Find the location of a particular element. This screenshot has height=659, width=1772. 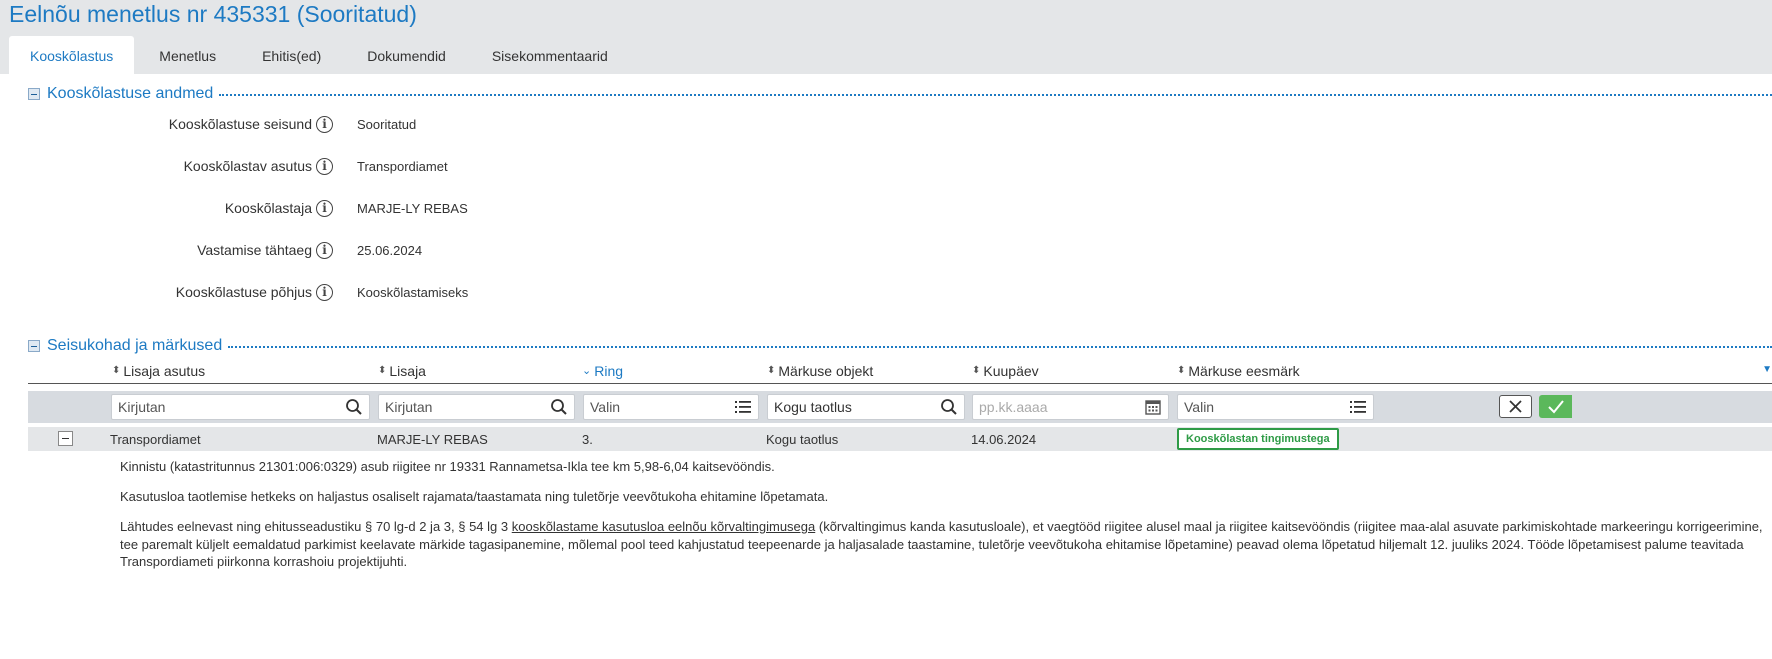

field-label: Kooskõlastuse põhjus is located at coordinates (243, 292).